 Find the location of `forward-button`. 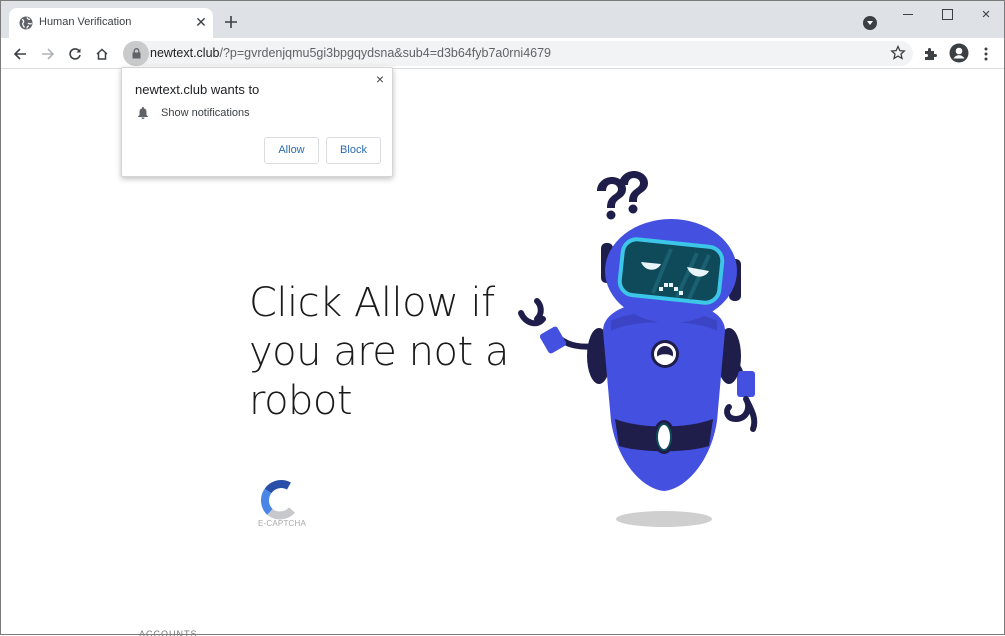

forward-button is located at coordinates (48, 54).